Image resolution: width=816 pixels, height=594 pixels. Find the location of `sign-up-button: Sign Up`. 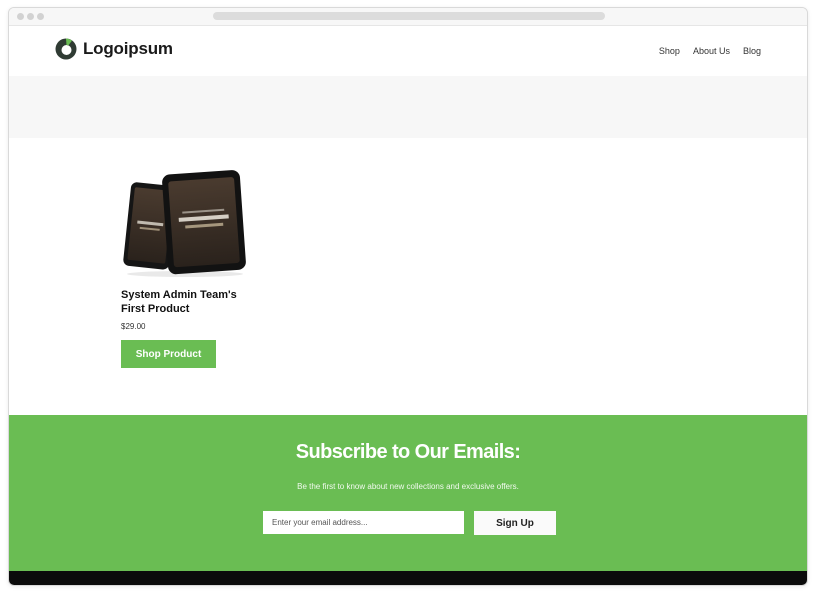

sign-up-button: Sign Up is located at coordinates (515, 523).